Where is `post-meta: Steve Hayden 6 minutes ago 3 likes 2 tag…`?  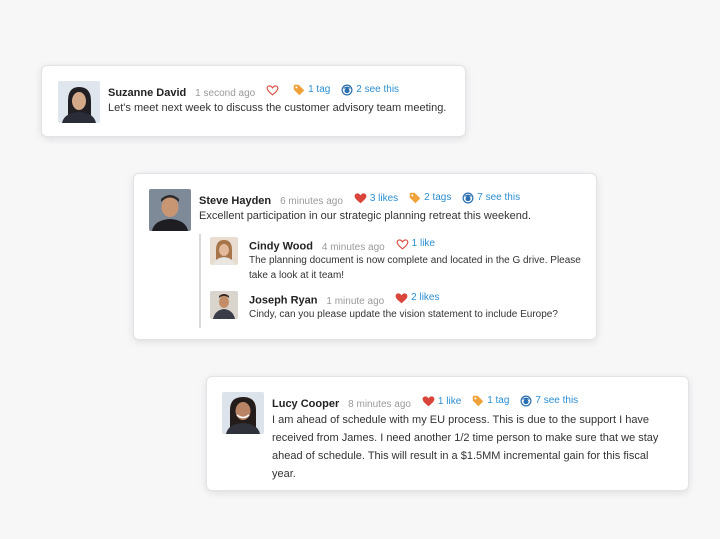
post-meta: Steve Hayden 6 minutes ago 3 likes 2 tag… is located at coordinates (359, 200).